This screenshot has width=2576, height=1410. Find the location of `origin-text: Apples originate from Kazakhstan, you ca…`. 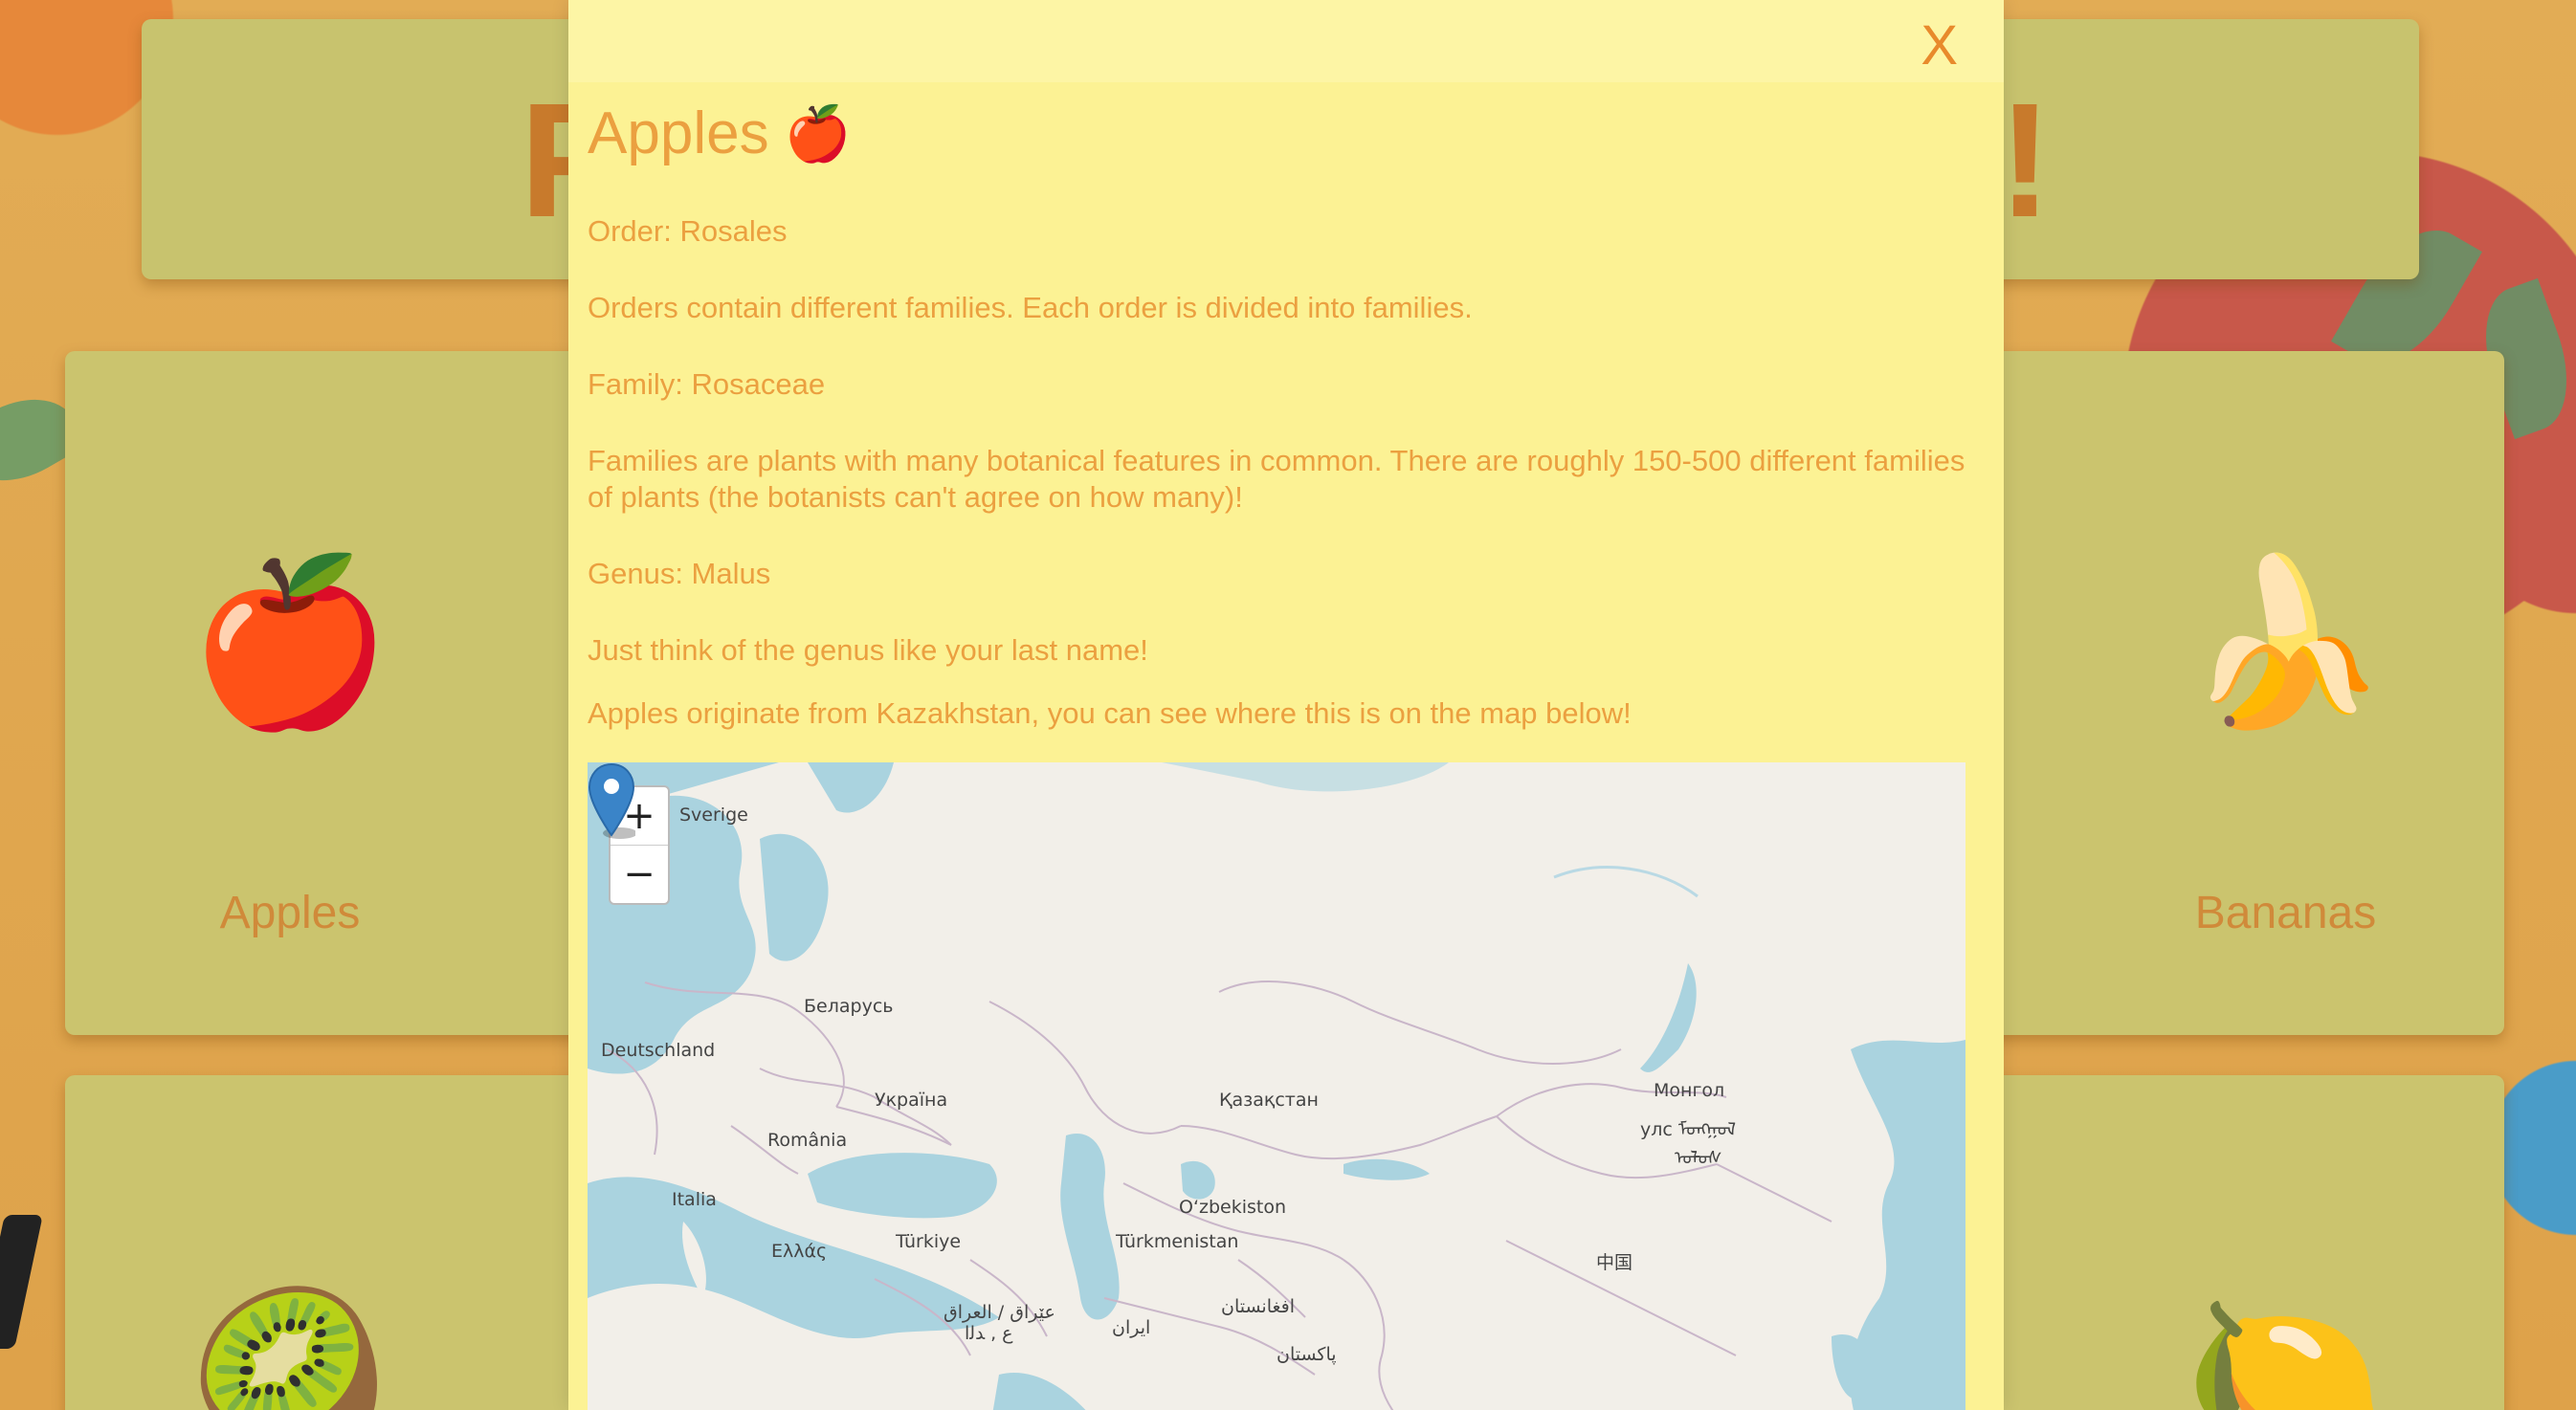

origin-text: Apples originate from Kazakhstan, you ca… is located at coordinates (1110, 713).